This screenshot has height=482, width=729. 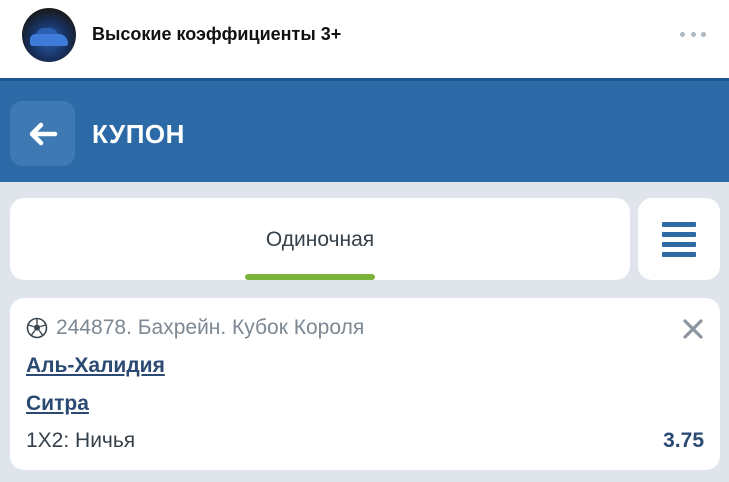 What do you see at coordinates (138, 134) in the screenshot?
I see `page-title: КУПОН` at bounding box center [138, 134].